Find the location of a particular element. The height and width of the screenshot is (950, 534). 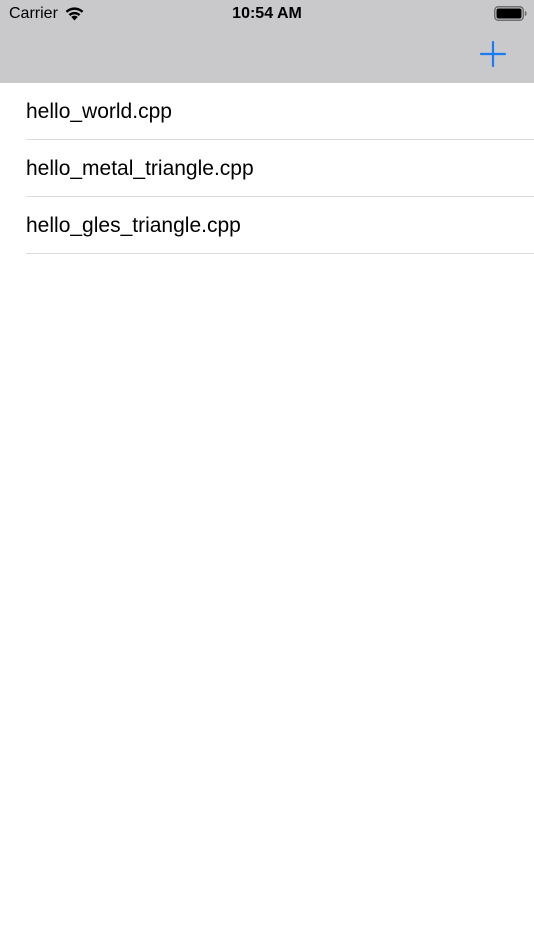

list-item: hello_metal_triangle.cpp is located at coordinates (267, 168).